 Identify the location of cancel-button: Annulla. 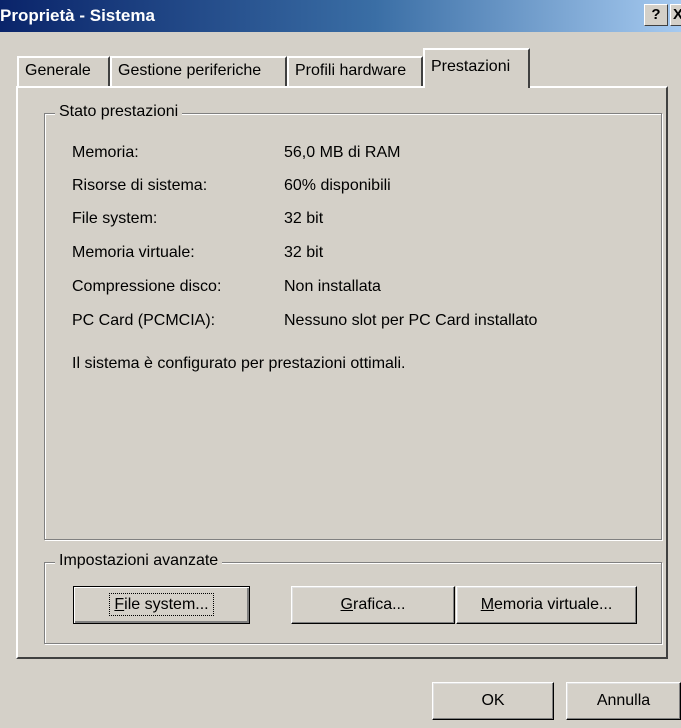
(623, 701).